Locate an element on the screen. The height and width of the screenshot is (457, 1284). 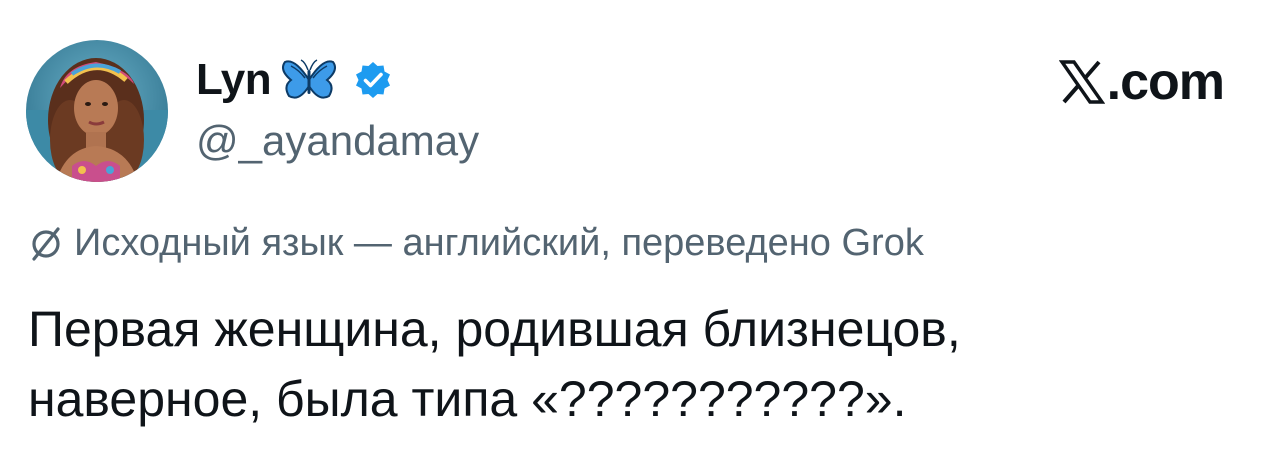
site-logo: .com is located at coordinates (1141, 82).